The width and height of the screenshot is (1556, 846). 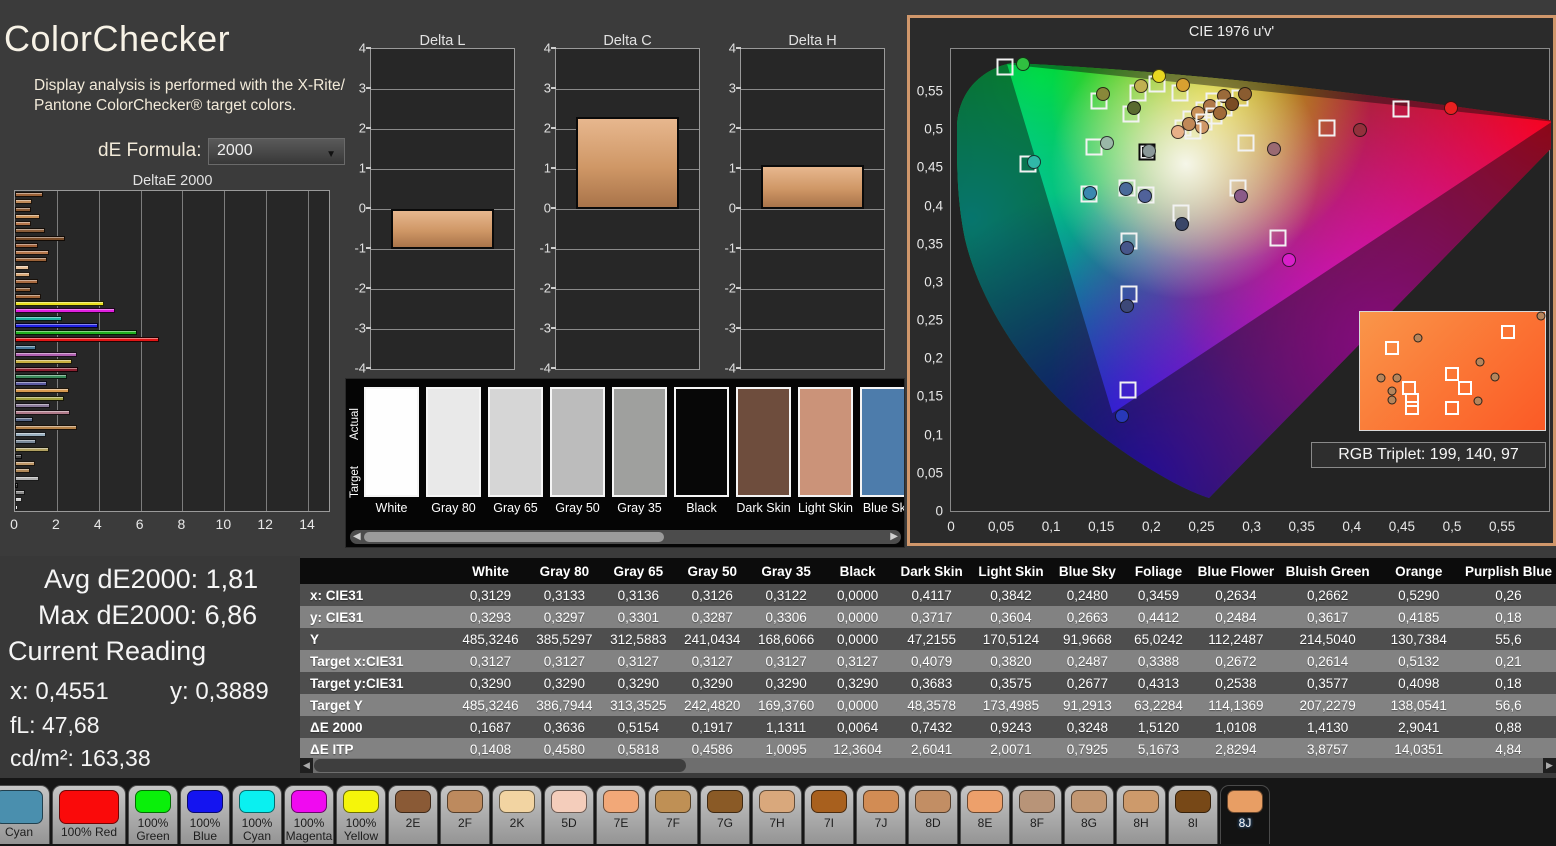 I want to click on patch-tab-8g: 8G, so click(x=1089, y=814).